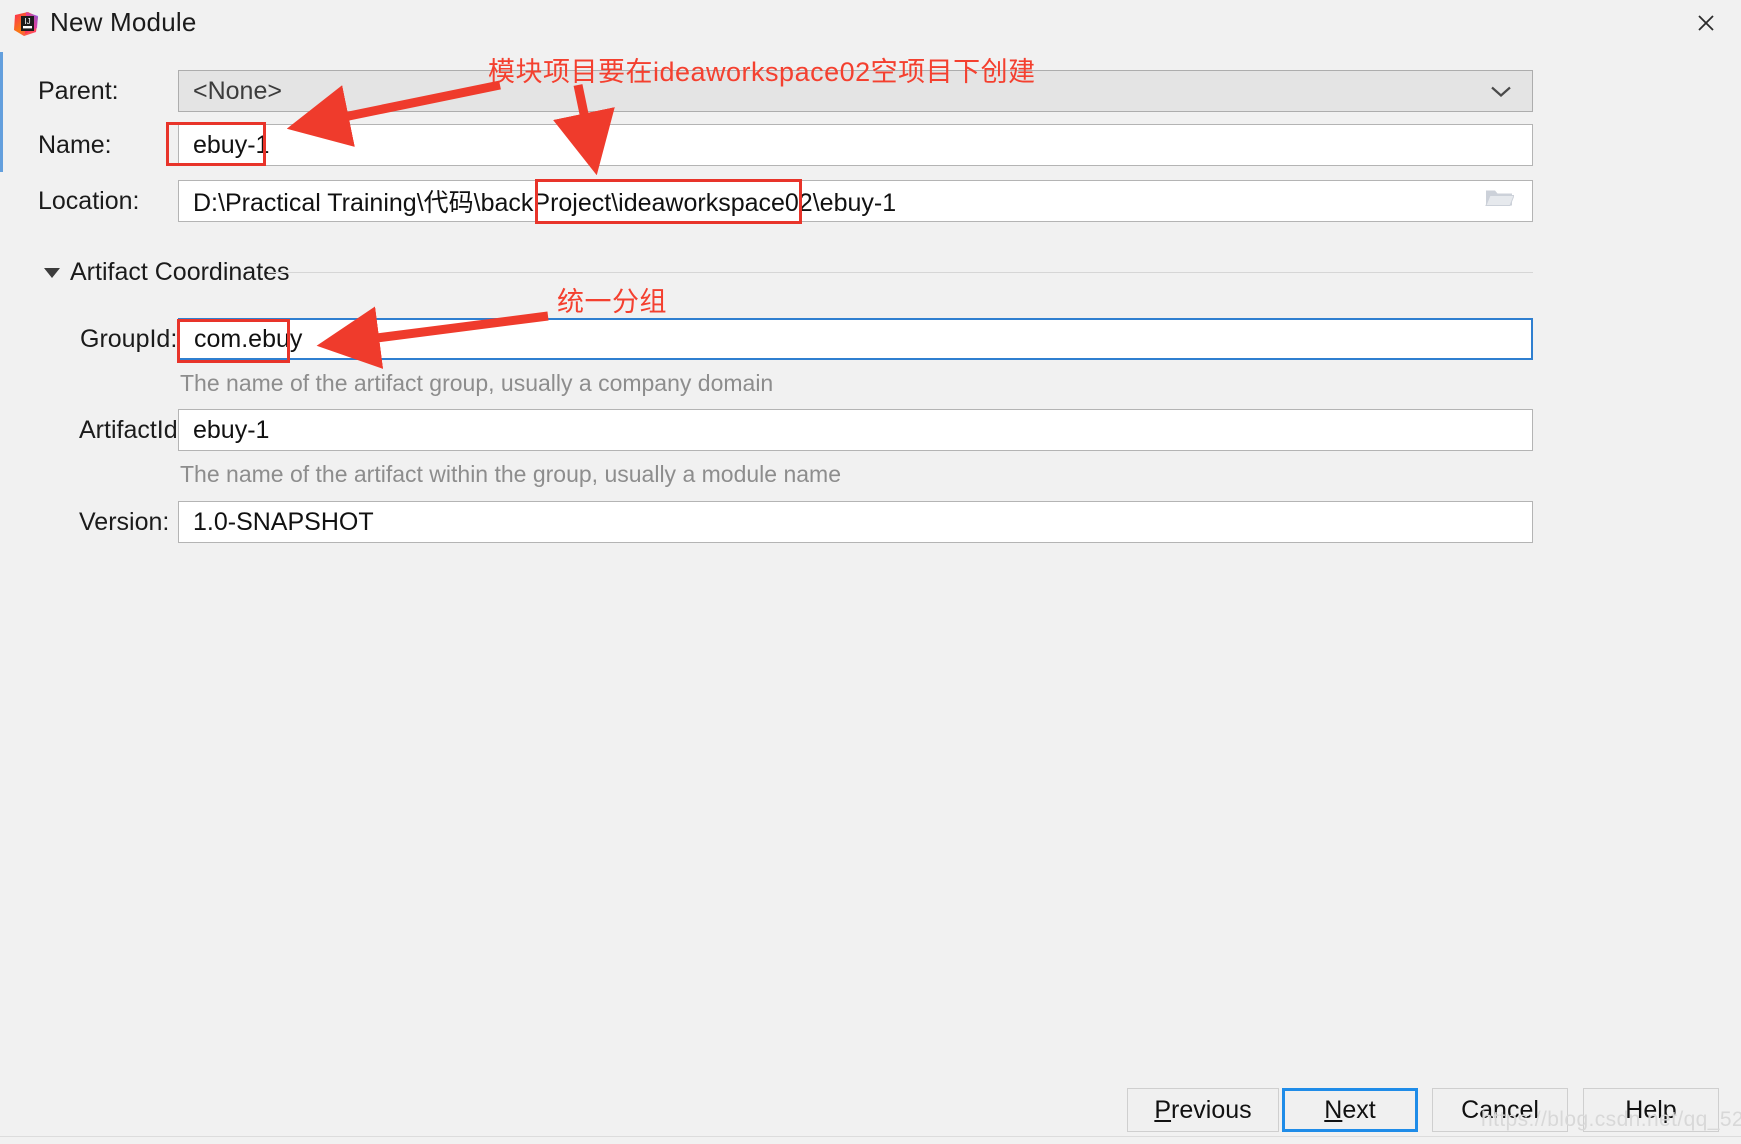 The image size is (1741, 1144). What do you see at coordinates (1333, 1109) in the screenshot?
I see `next-accel: N` at bounding box center [1333, 1109].